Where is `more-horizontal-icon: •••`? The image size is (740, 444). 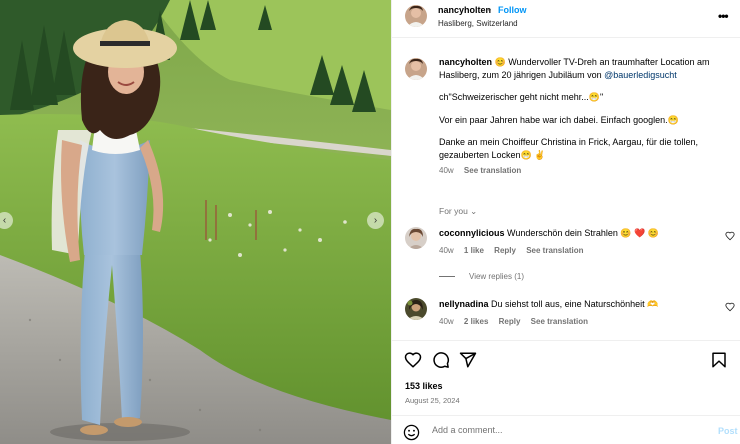 more-horizontal-icon: ••• is located at coordinates (723, 16).